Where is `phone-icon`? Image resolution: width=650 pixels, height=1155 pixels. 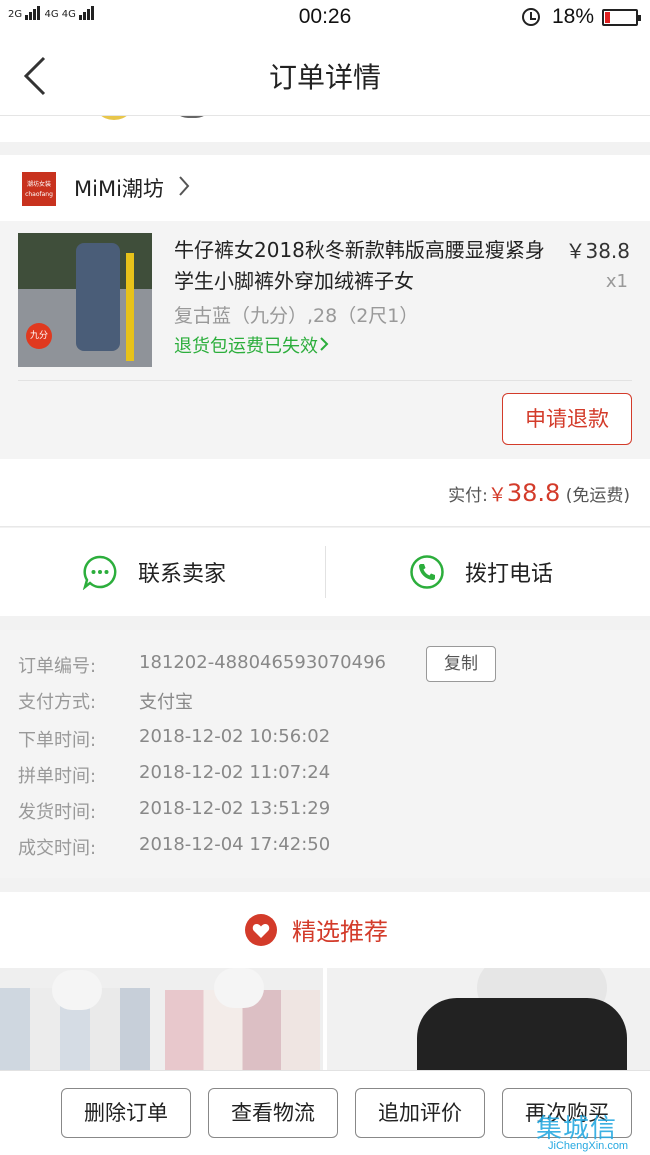 phone-icon is located at coordinates (427, 572).